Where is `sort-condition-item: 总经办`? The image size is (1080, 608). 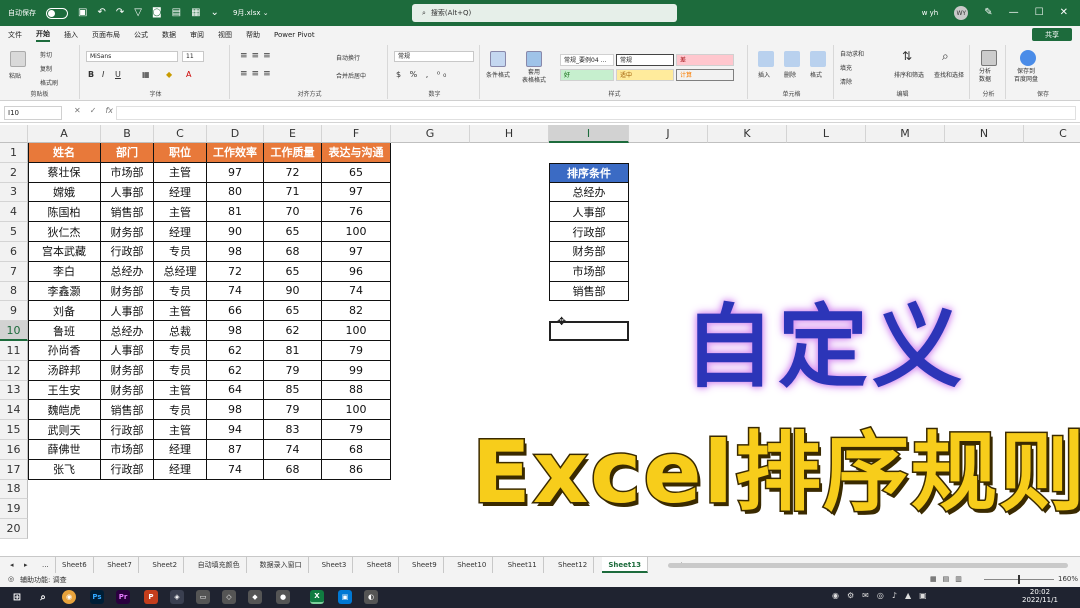
sort-condition-item: 总经办 is located at coordinates (589, 192).